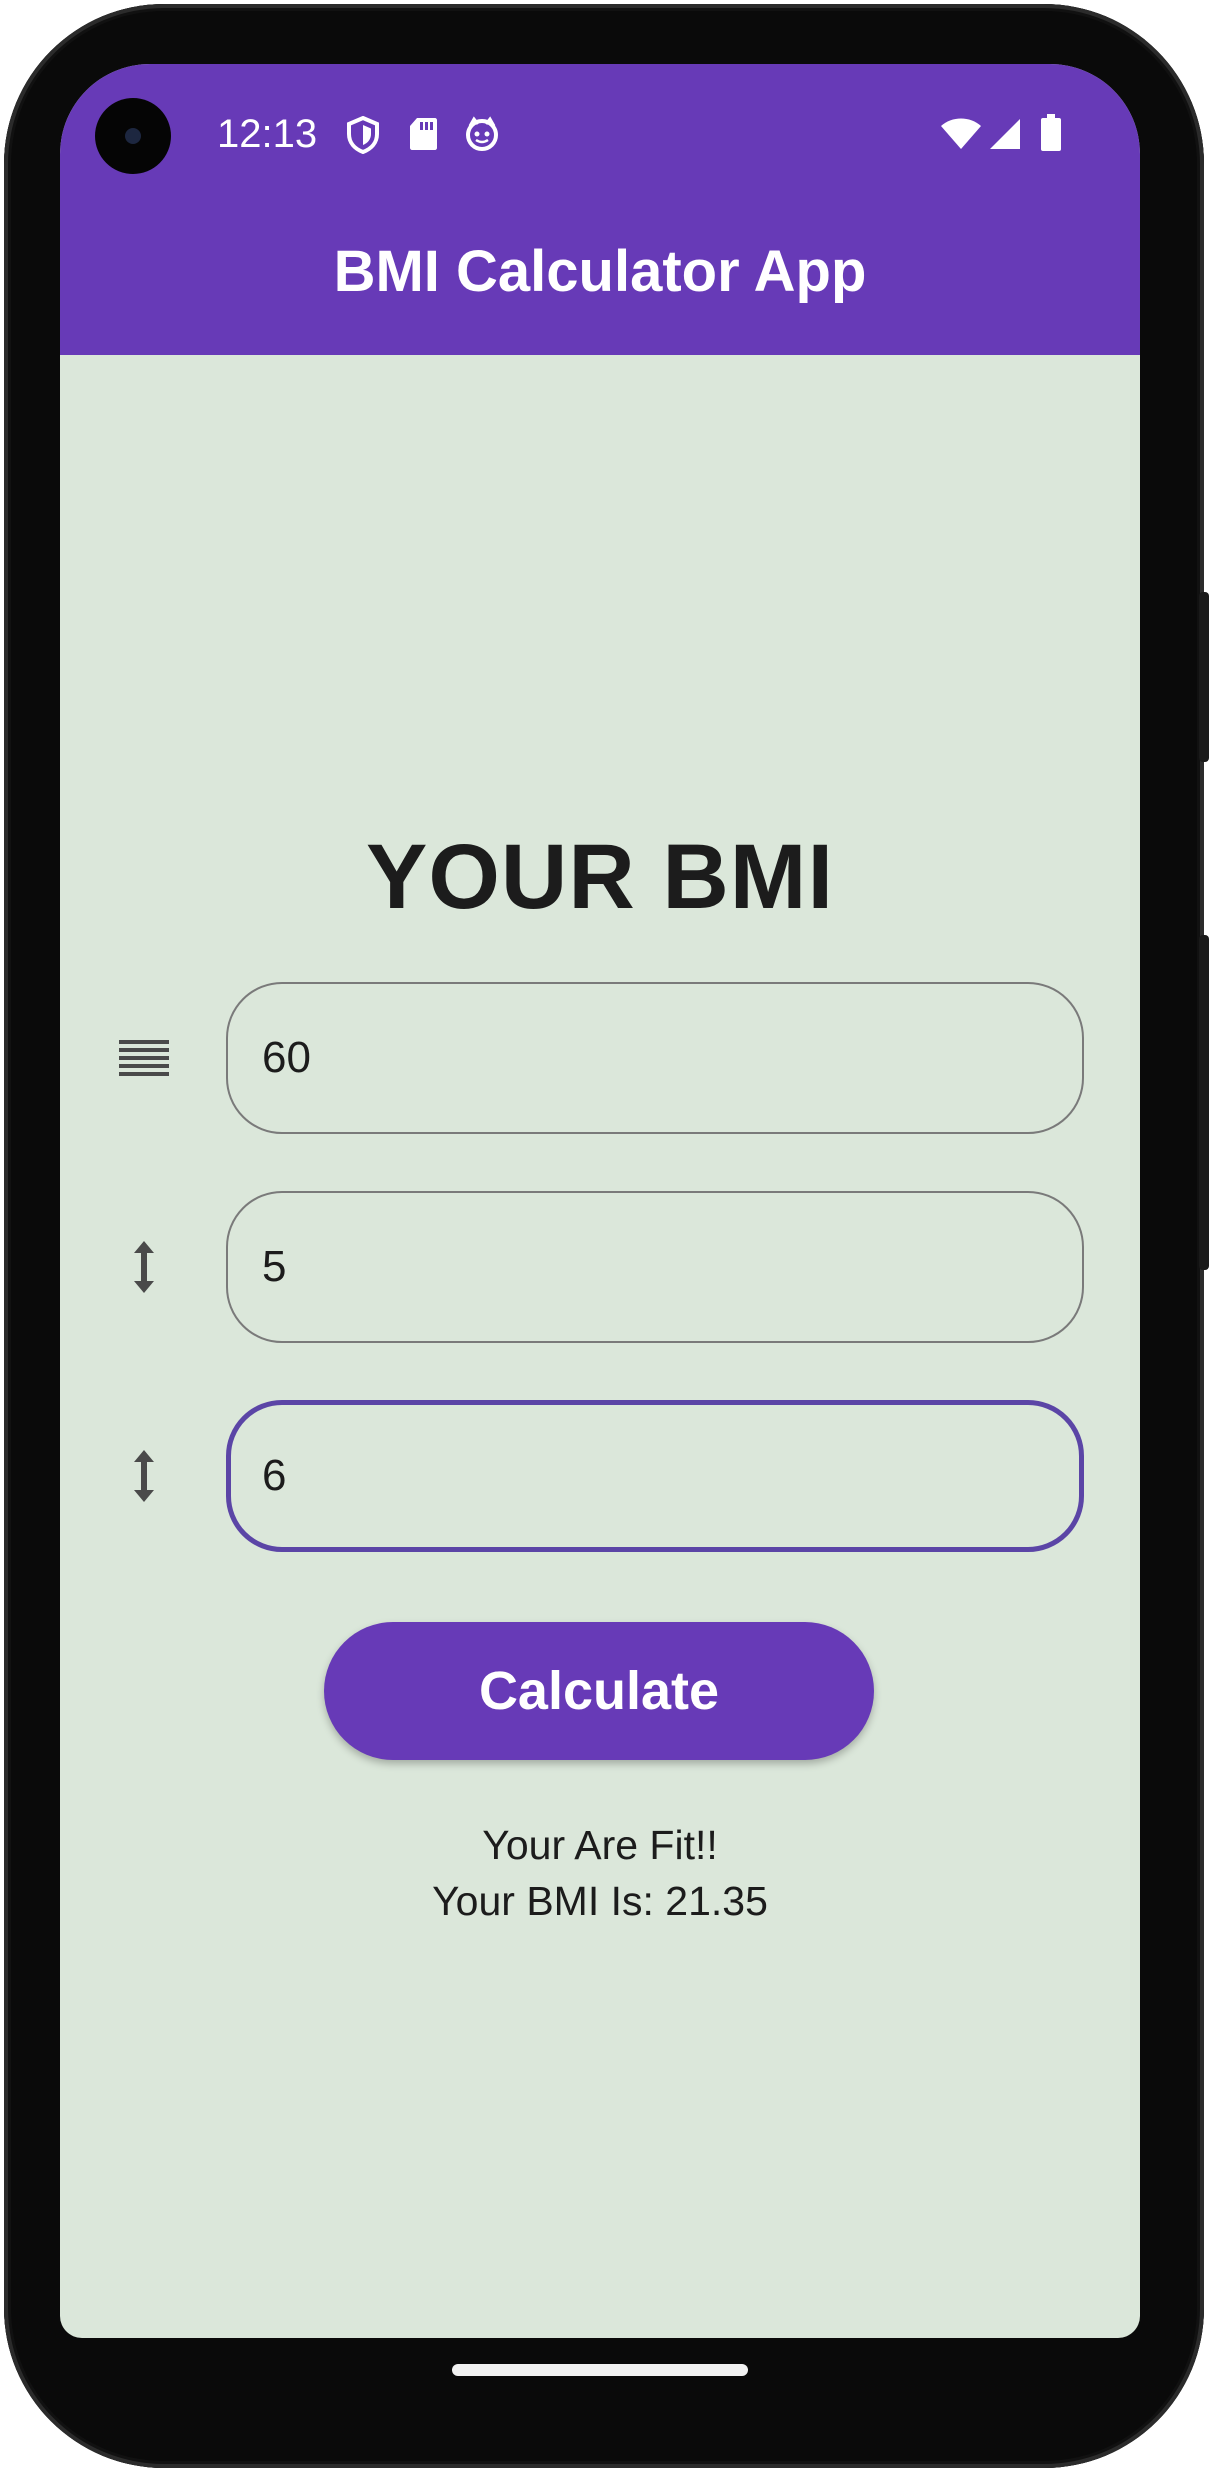 This screenshot has width=1211, height=2474. Describe the element at coordinates (286, 1057) in the screenshot. I see `weight-input-value: 60` at that location.